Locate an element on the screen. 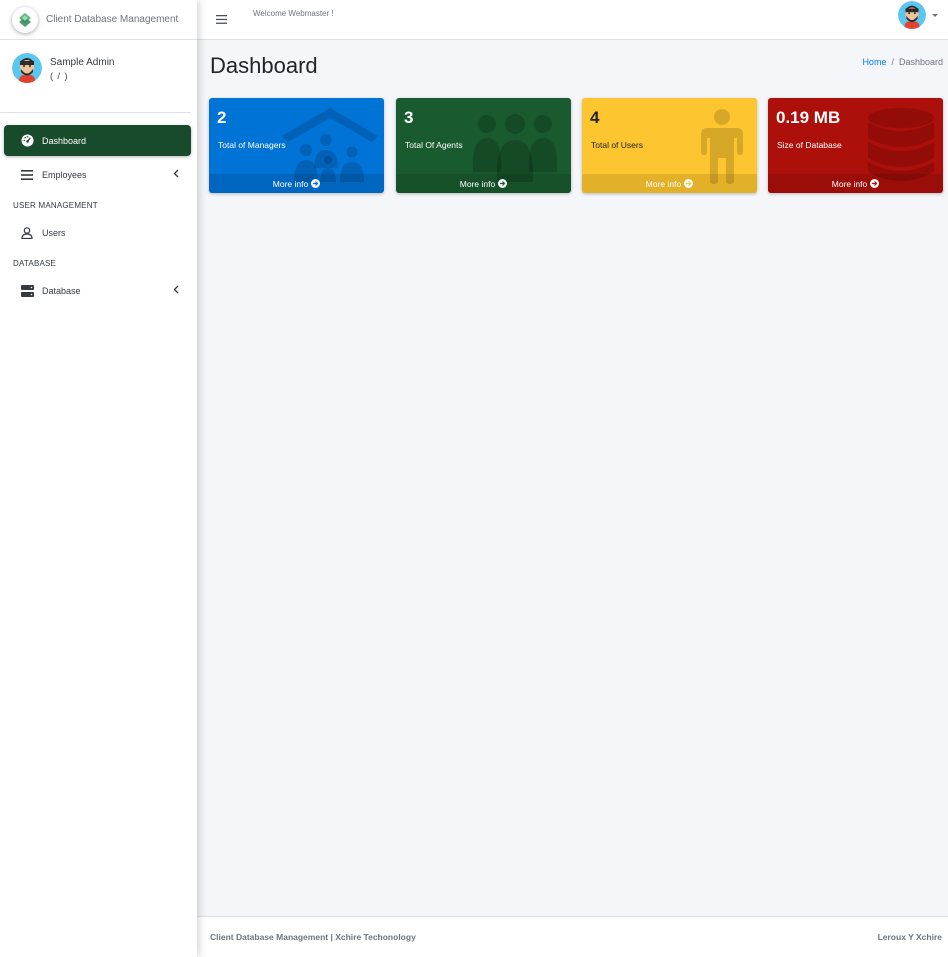  sidebar-item-label: Employees is located at coordinates (64, 174).